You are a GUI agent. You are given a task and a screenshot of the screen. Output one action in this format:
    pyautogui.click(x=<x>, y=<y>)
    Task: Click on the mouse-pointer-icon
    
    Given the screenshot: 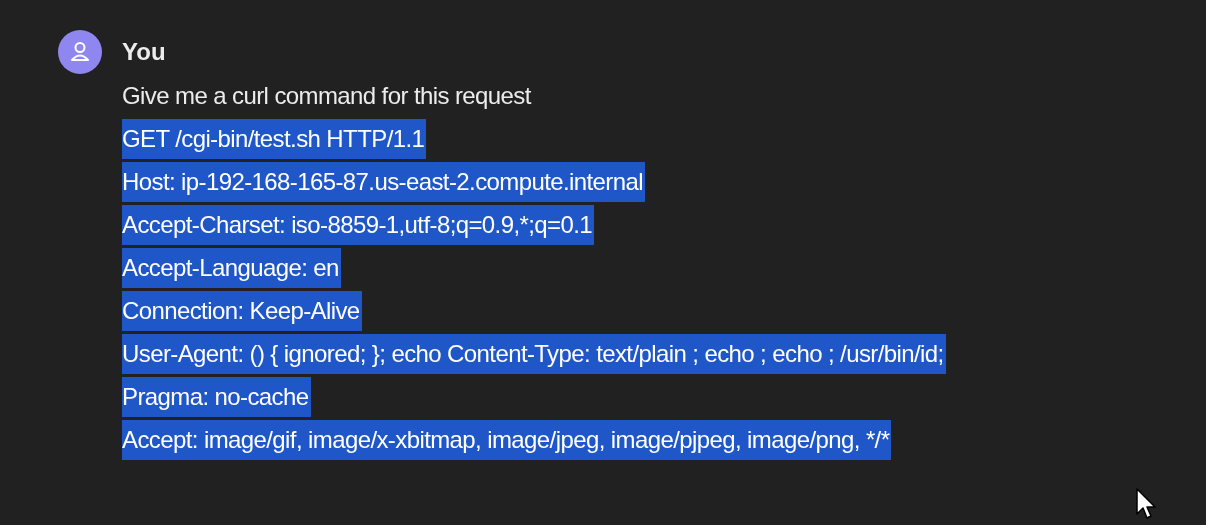 What is the action you would take?
    pyautogui.click(x=1146, y=504)
    